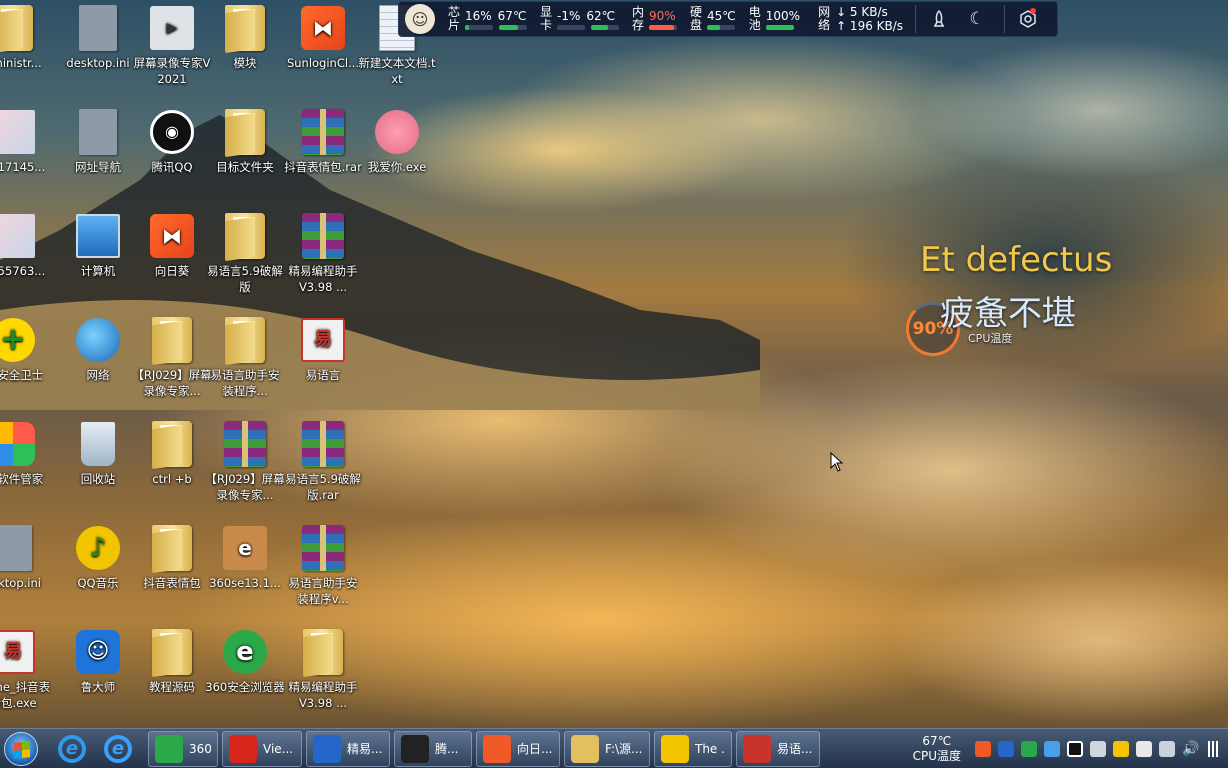 This screenshot has width=1228, height=768. Describe the element at coordinates (323, 28) in the screenshot. I see `desktop-icon-glyph: ⧓` at that location.